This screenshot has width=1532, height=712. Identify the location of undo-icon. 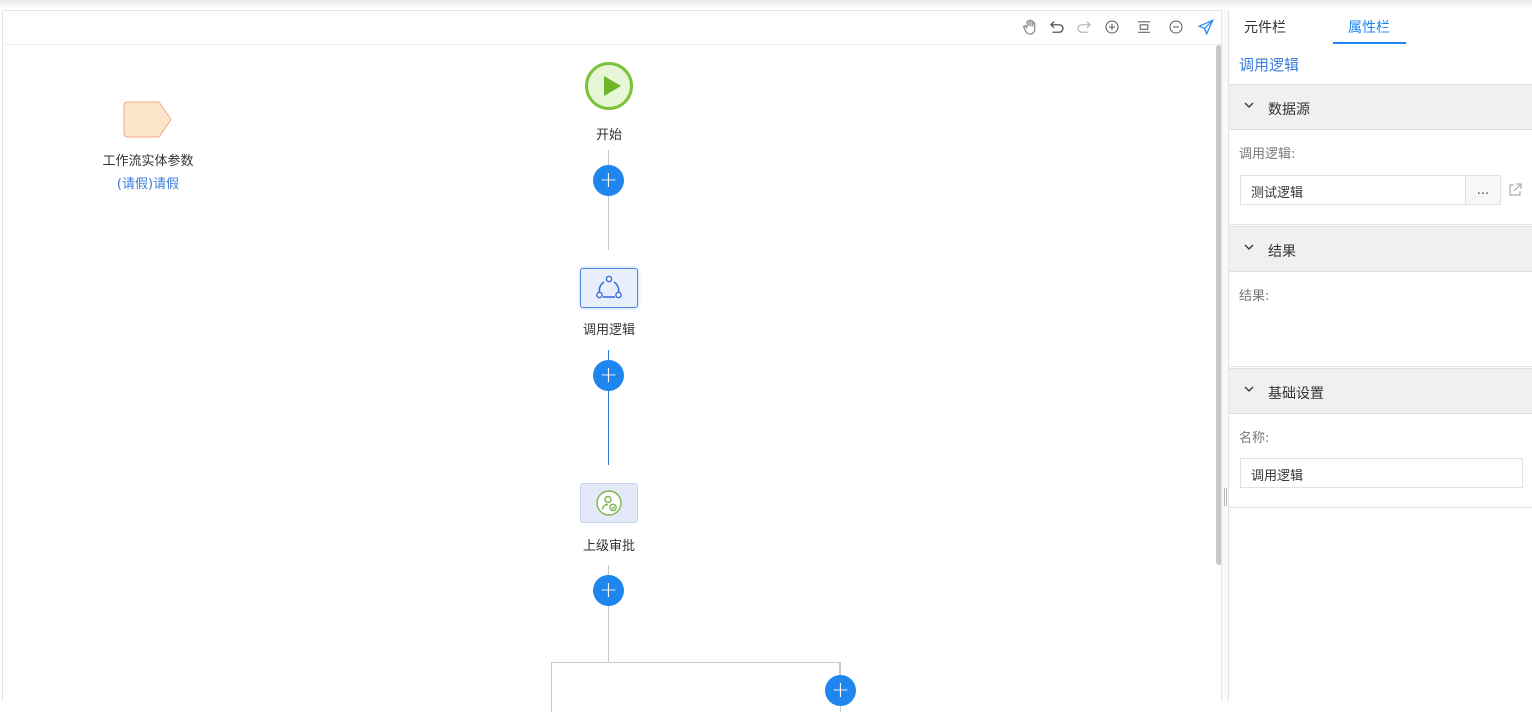
(1057, 27).